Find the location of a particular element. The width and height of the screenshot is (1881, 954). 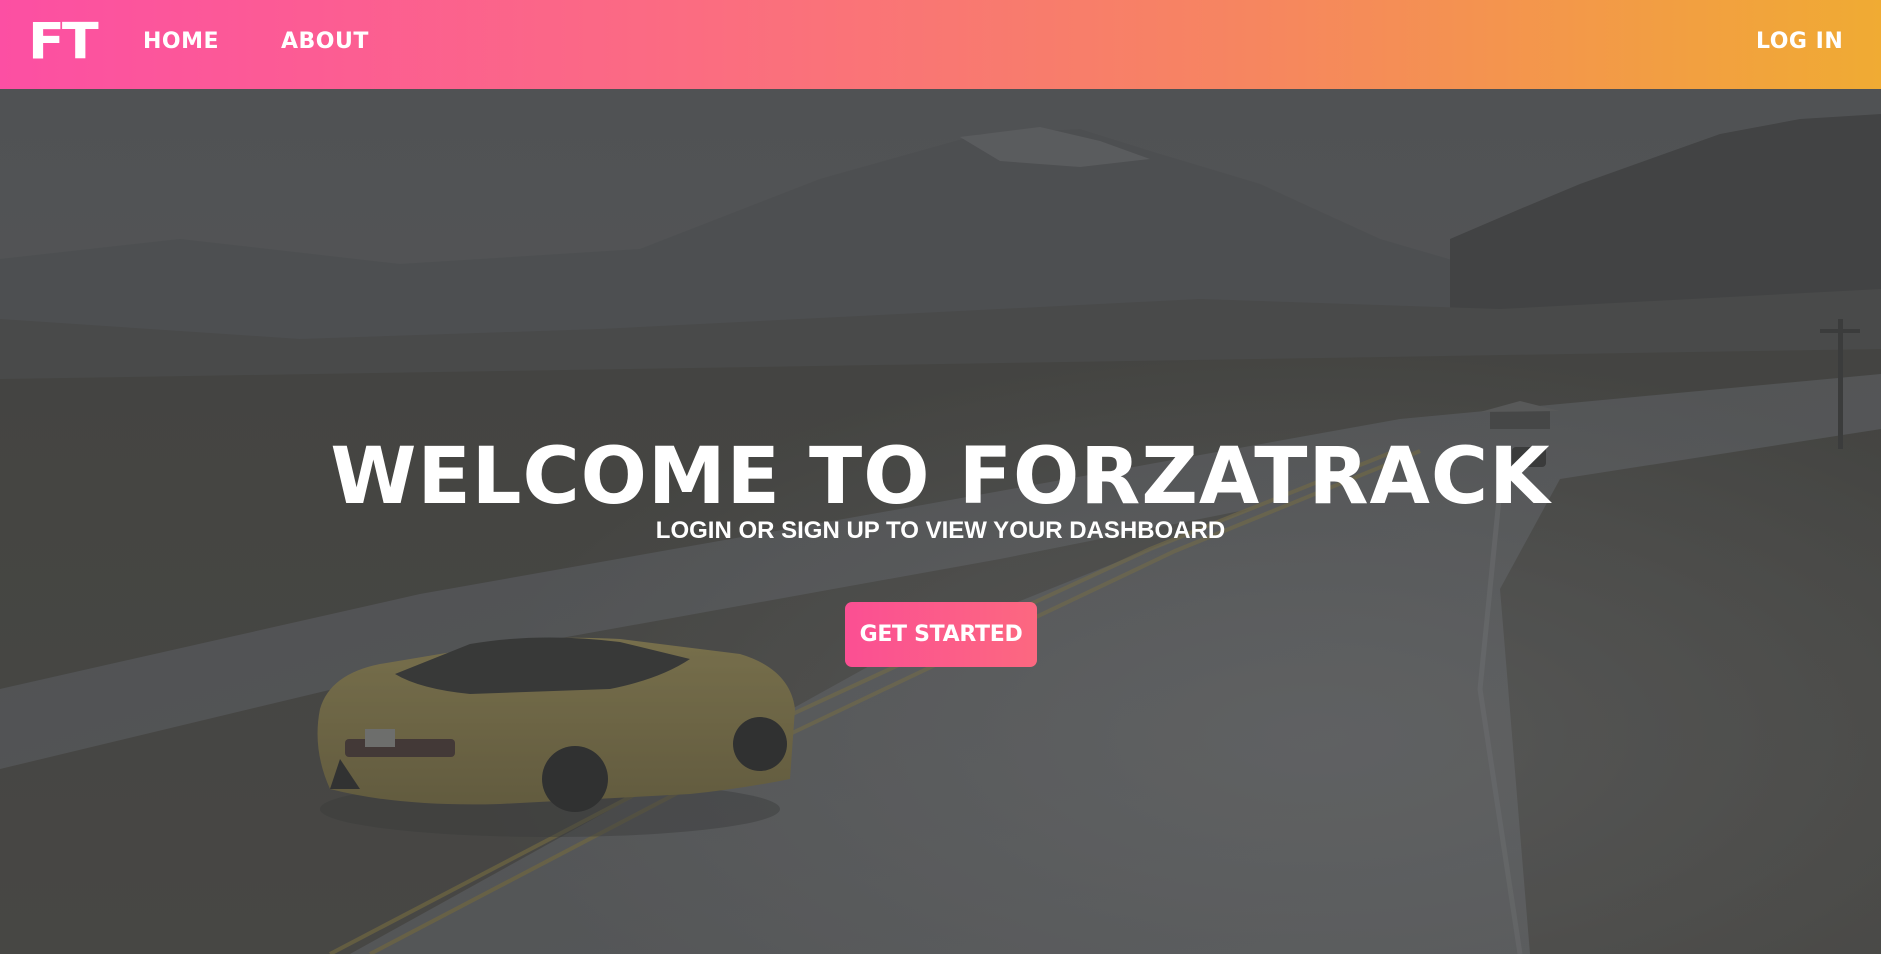

site-logo: FT is located at coordinates (63, 41).